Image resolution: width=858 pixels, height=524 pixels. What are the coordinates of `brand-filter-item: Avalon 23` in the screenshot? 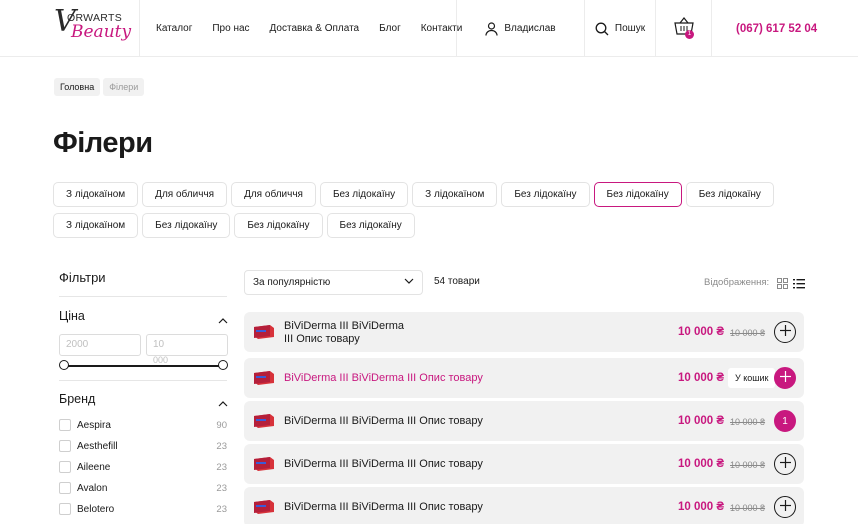 It's located at (143, 488).